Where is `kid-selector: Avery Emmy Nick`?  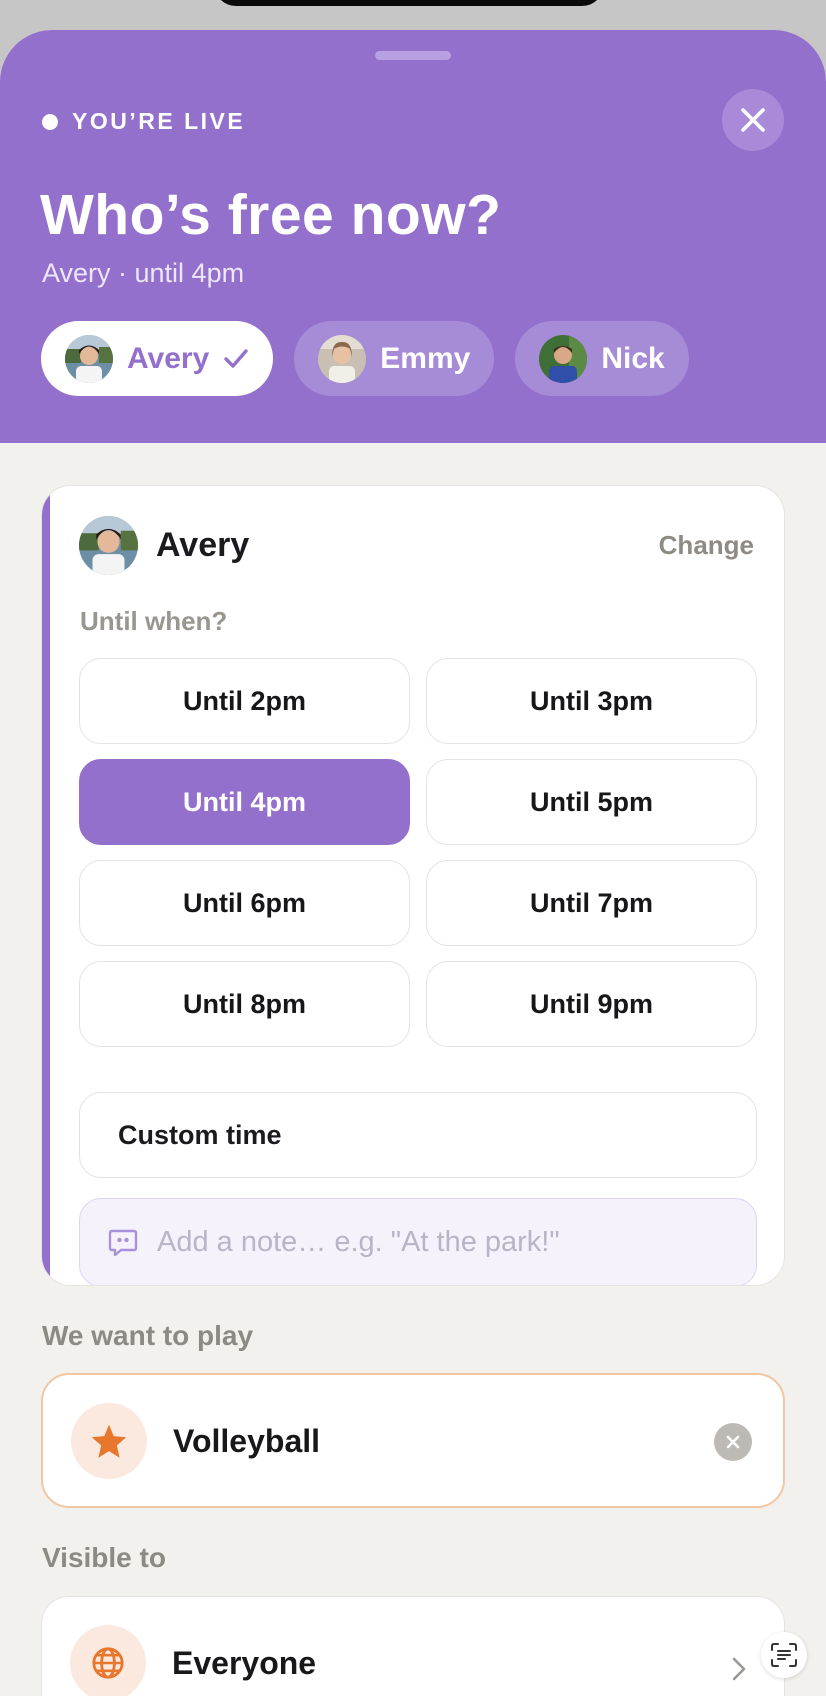
kid-selector: Avery Emmy Nick is located at coordinates (375, 358).